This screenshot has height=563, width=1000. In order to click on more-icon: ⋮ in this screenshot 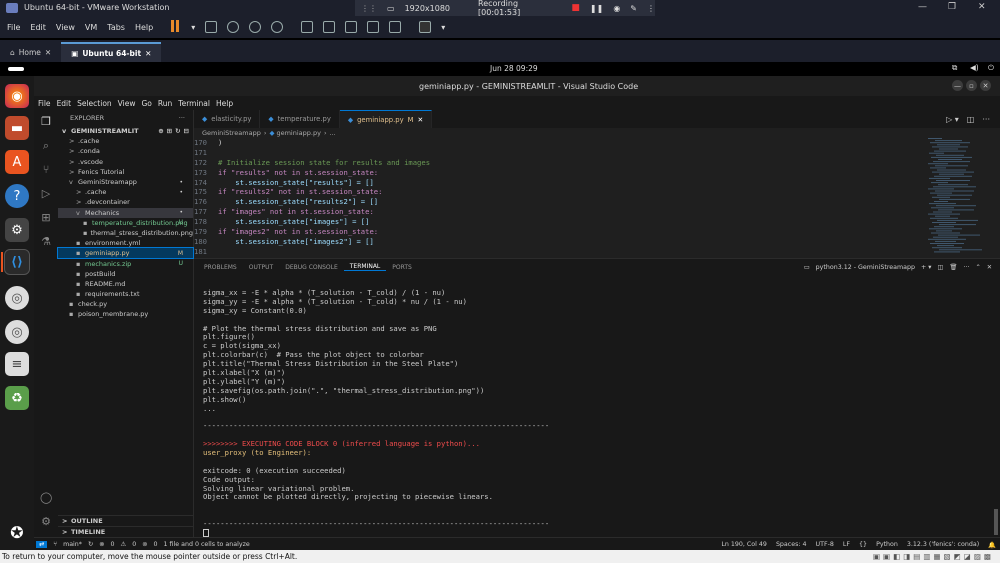, I will do `click(651, 8)`.